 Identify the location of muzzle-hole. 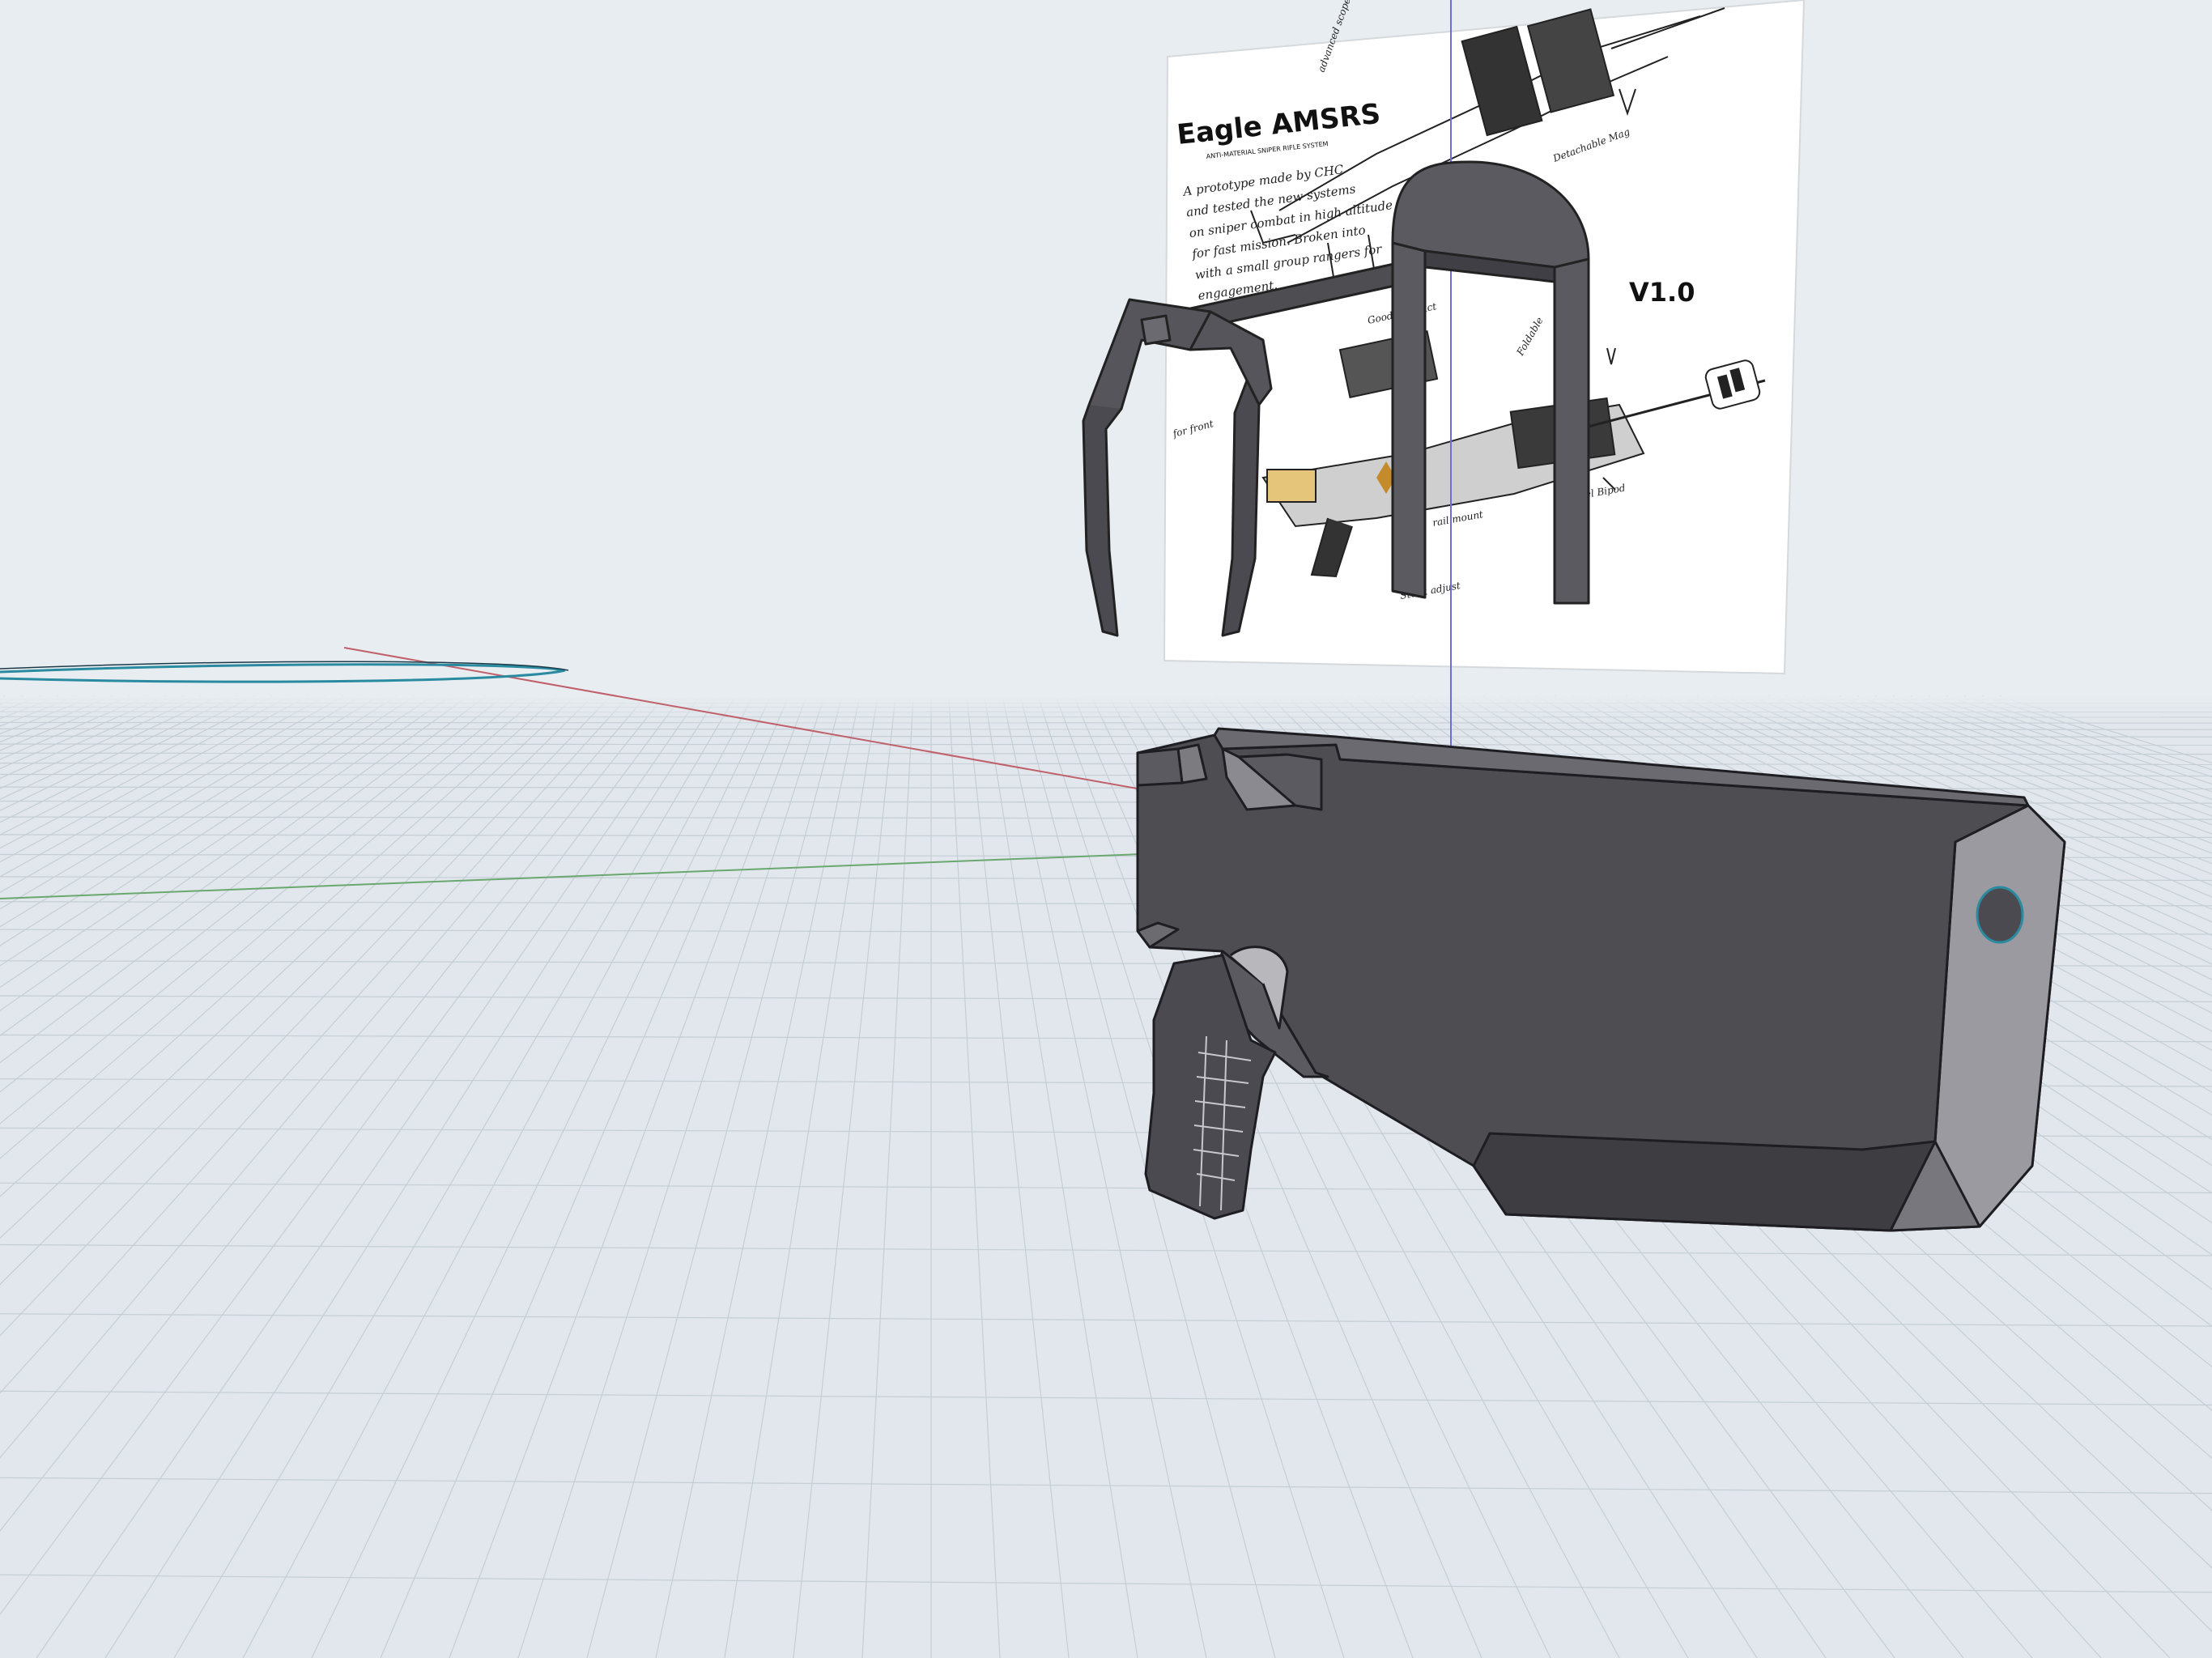
(2000, 915).